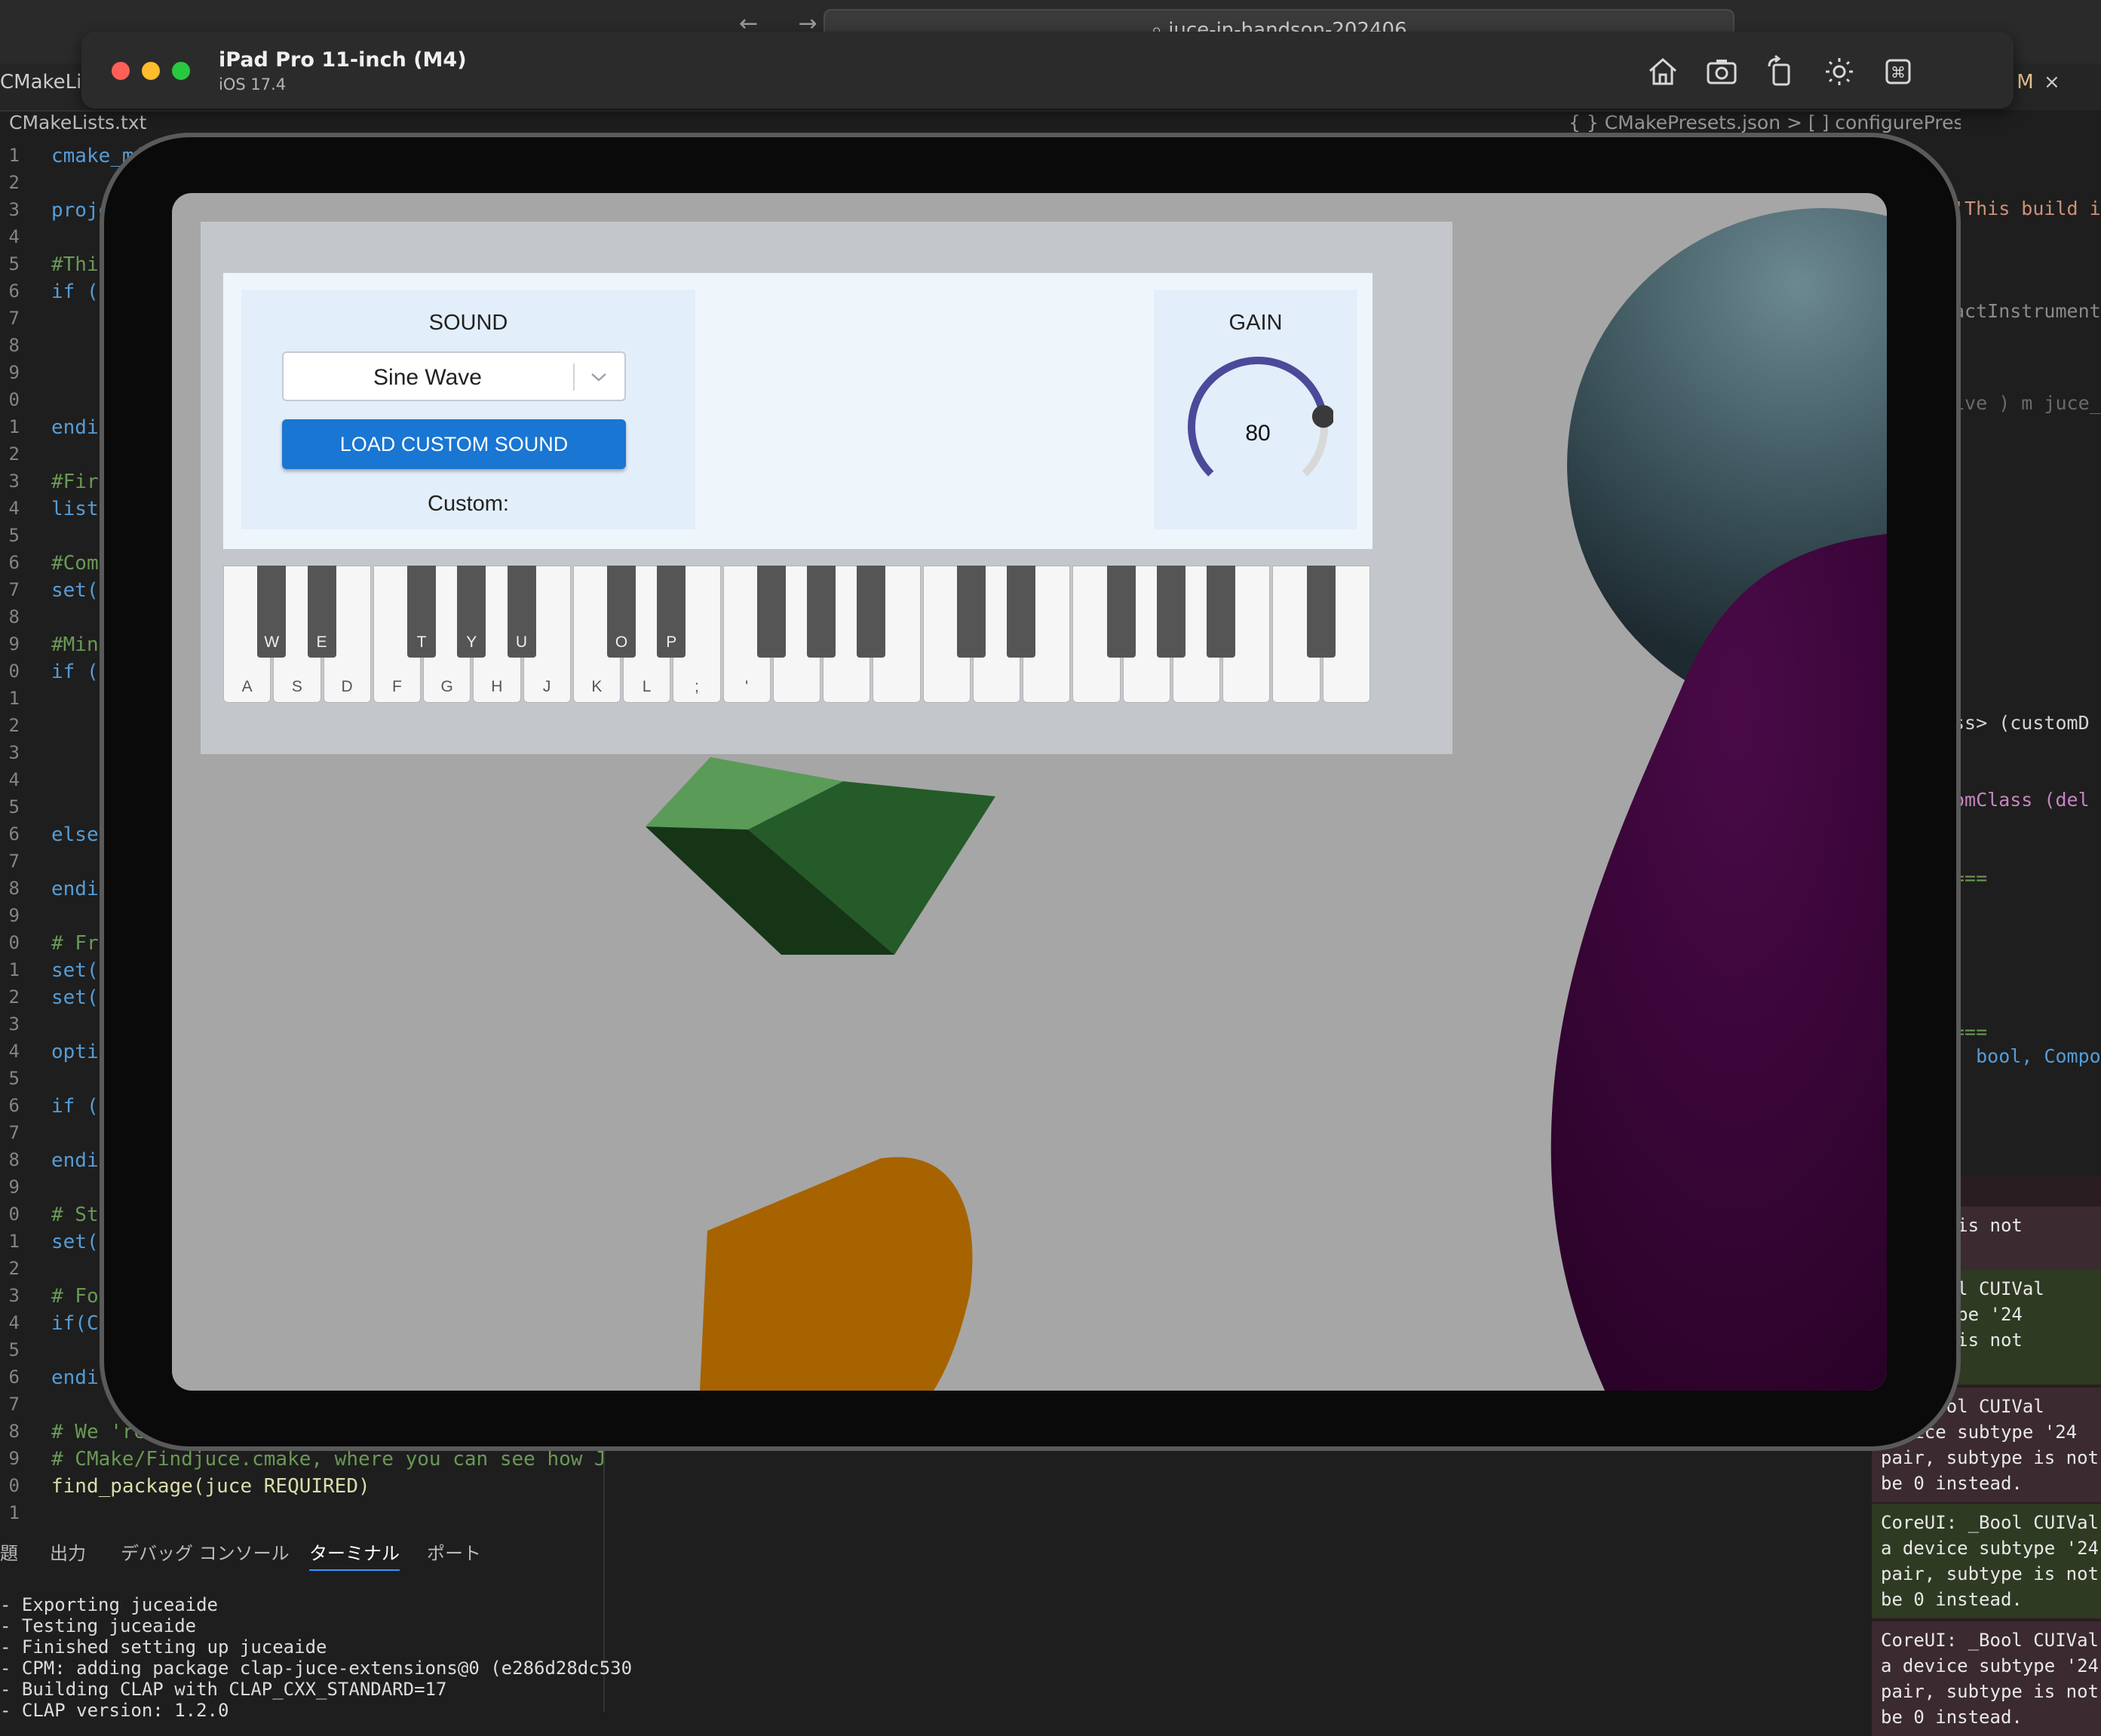 The image size is (2101, 1736). I want to click on black-key-label: W, so click(272, 642).